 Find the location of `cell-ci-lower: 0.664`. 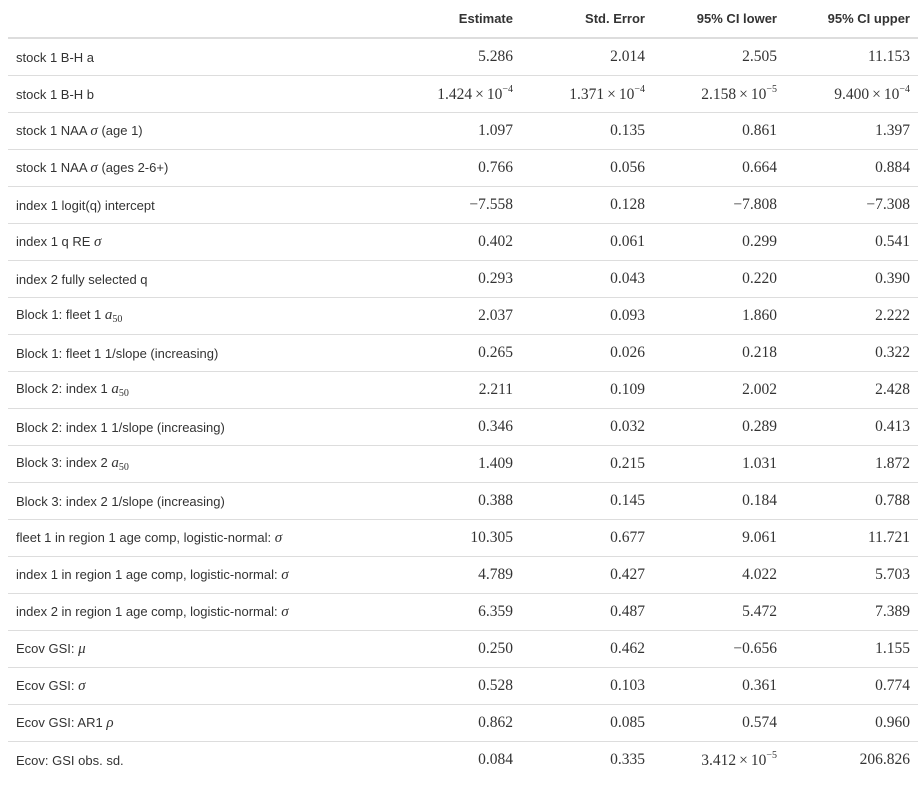

cell-ci-lower: 0.664 is located at coordinates (719, 168).